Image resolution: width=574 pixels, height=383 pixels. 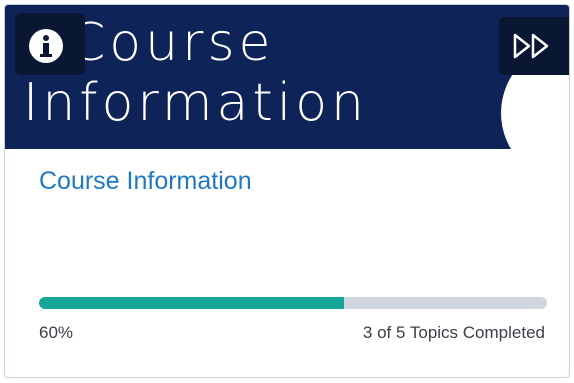 I want to click on double-chevron-right-icon, so click(x=531, y=46).